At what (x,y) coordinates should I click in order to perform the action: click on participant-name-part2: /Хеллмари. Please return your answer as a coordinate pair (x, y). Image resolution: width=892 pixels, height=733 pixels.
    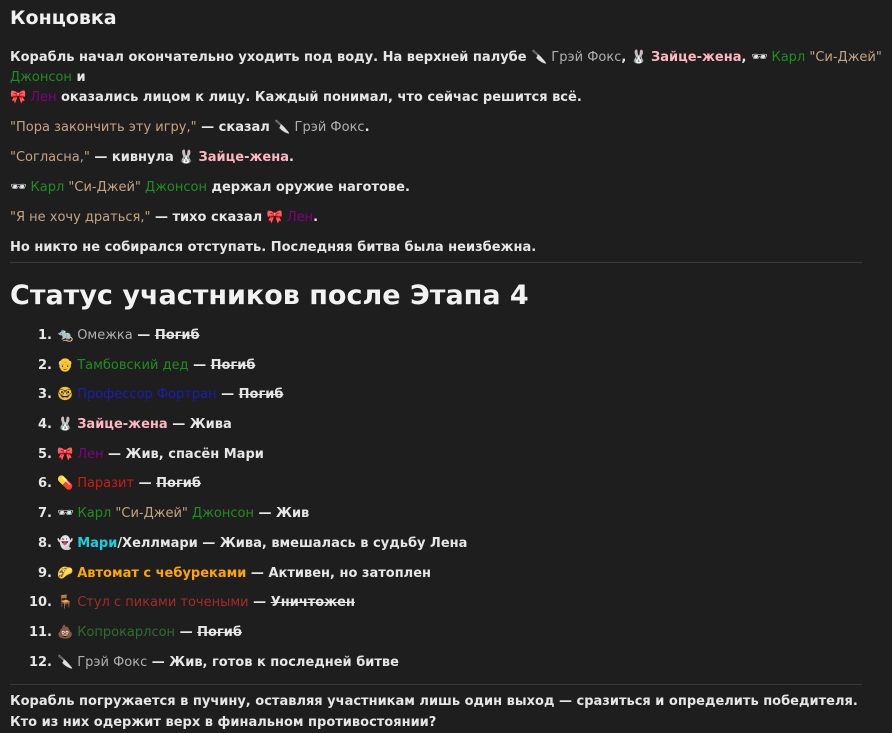
    Looking at the image, I should click on (157, 543).